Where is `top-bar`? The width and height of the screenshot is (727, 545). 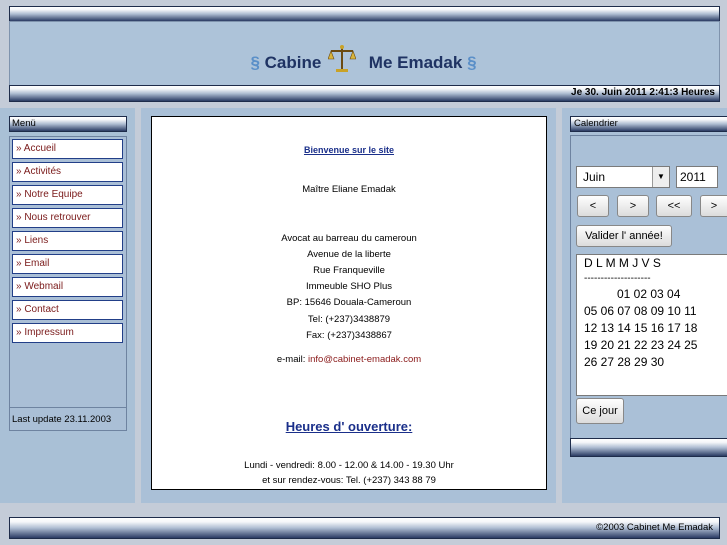
top-bar is located at coordinates (364, 14).